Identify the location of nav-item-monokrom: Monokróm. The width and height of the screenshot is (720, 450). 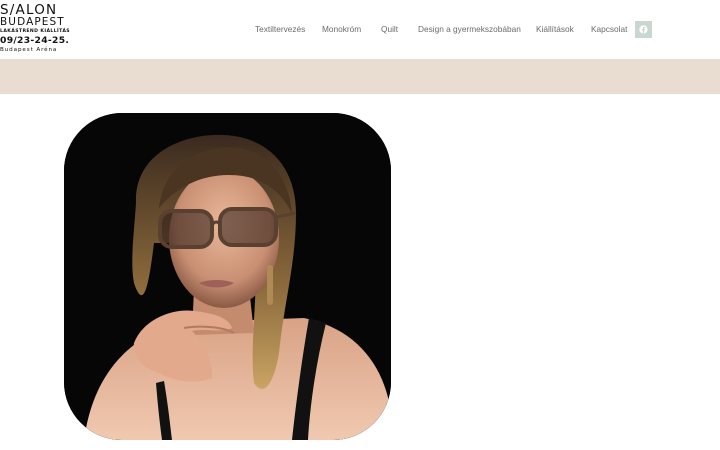
(341, 29).